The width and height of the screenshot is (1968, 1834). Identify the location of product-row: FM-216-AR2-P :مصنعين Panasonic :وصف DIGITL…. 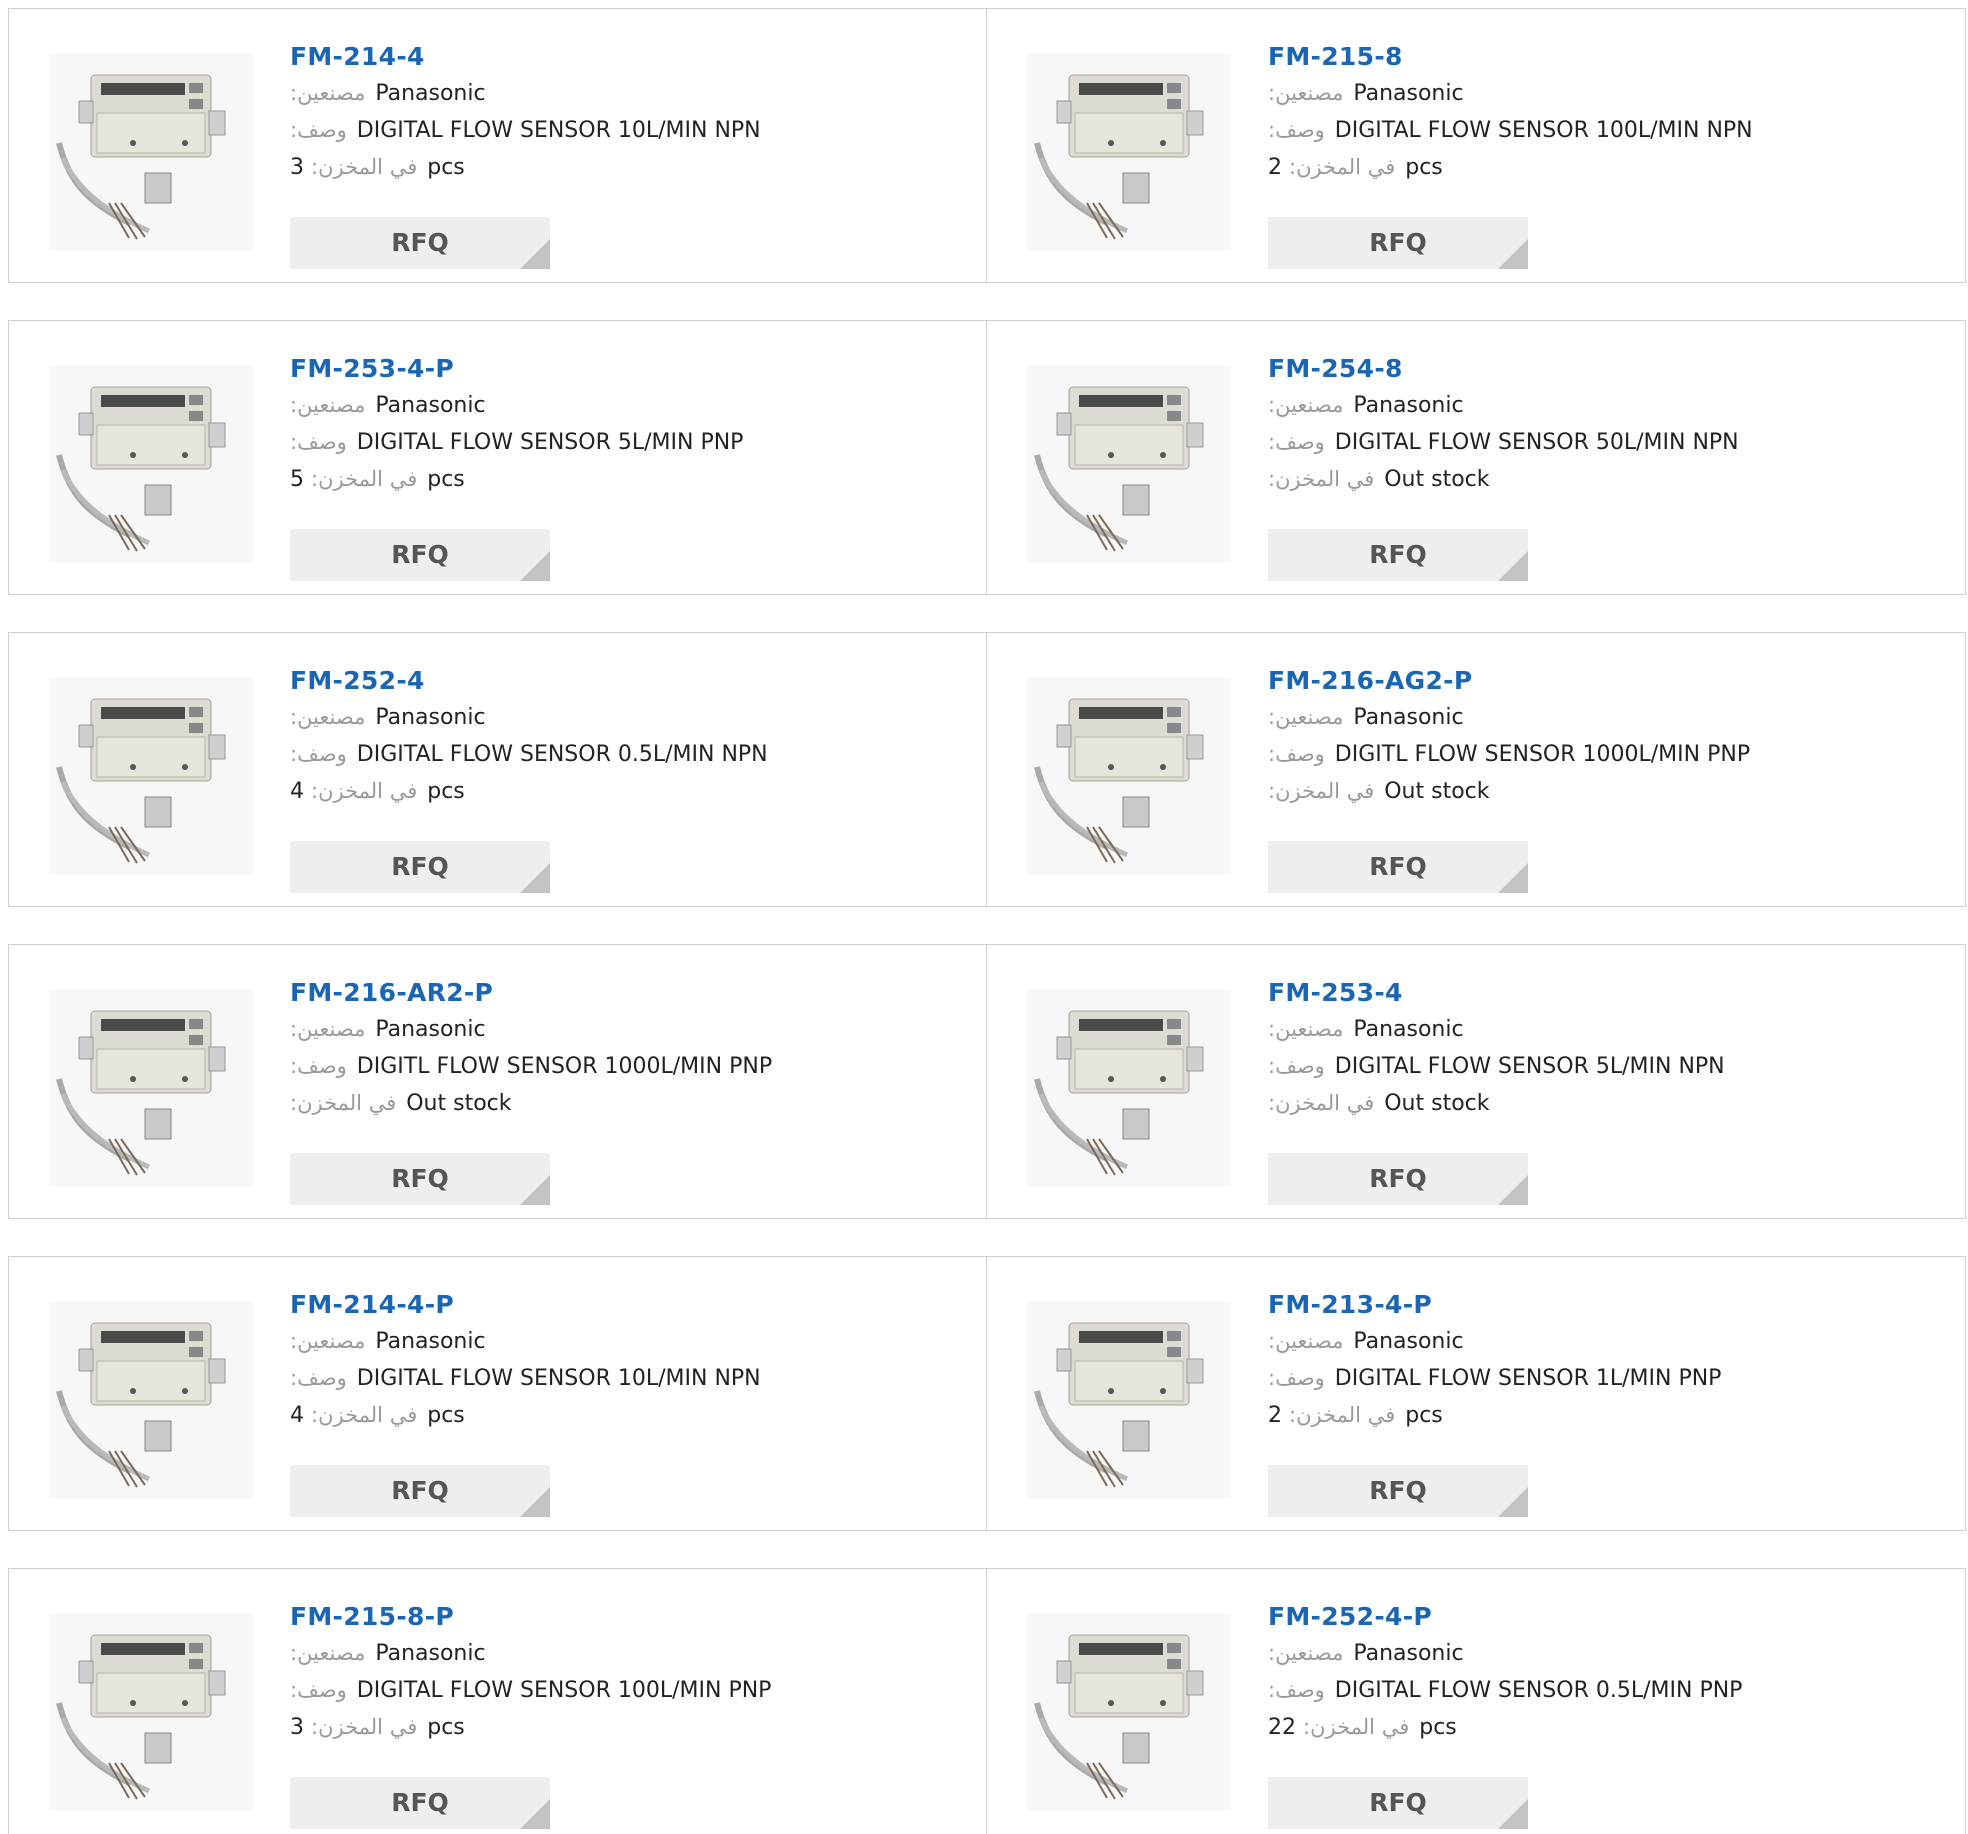
(987, 1081).